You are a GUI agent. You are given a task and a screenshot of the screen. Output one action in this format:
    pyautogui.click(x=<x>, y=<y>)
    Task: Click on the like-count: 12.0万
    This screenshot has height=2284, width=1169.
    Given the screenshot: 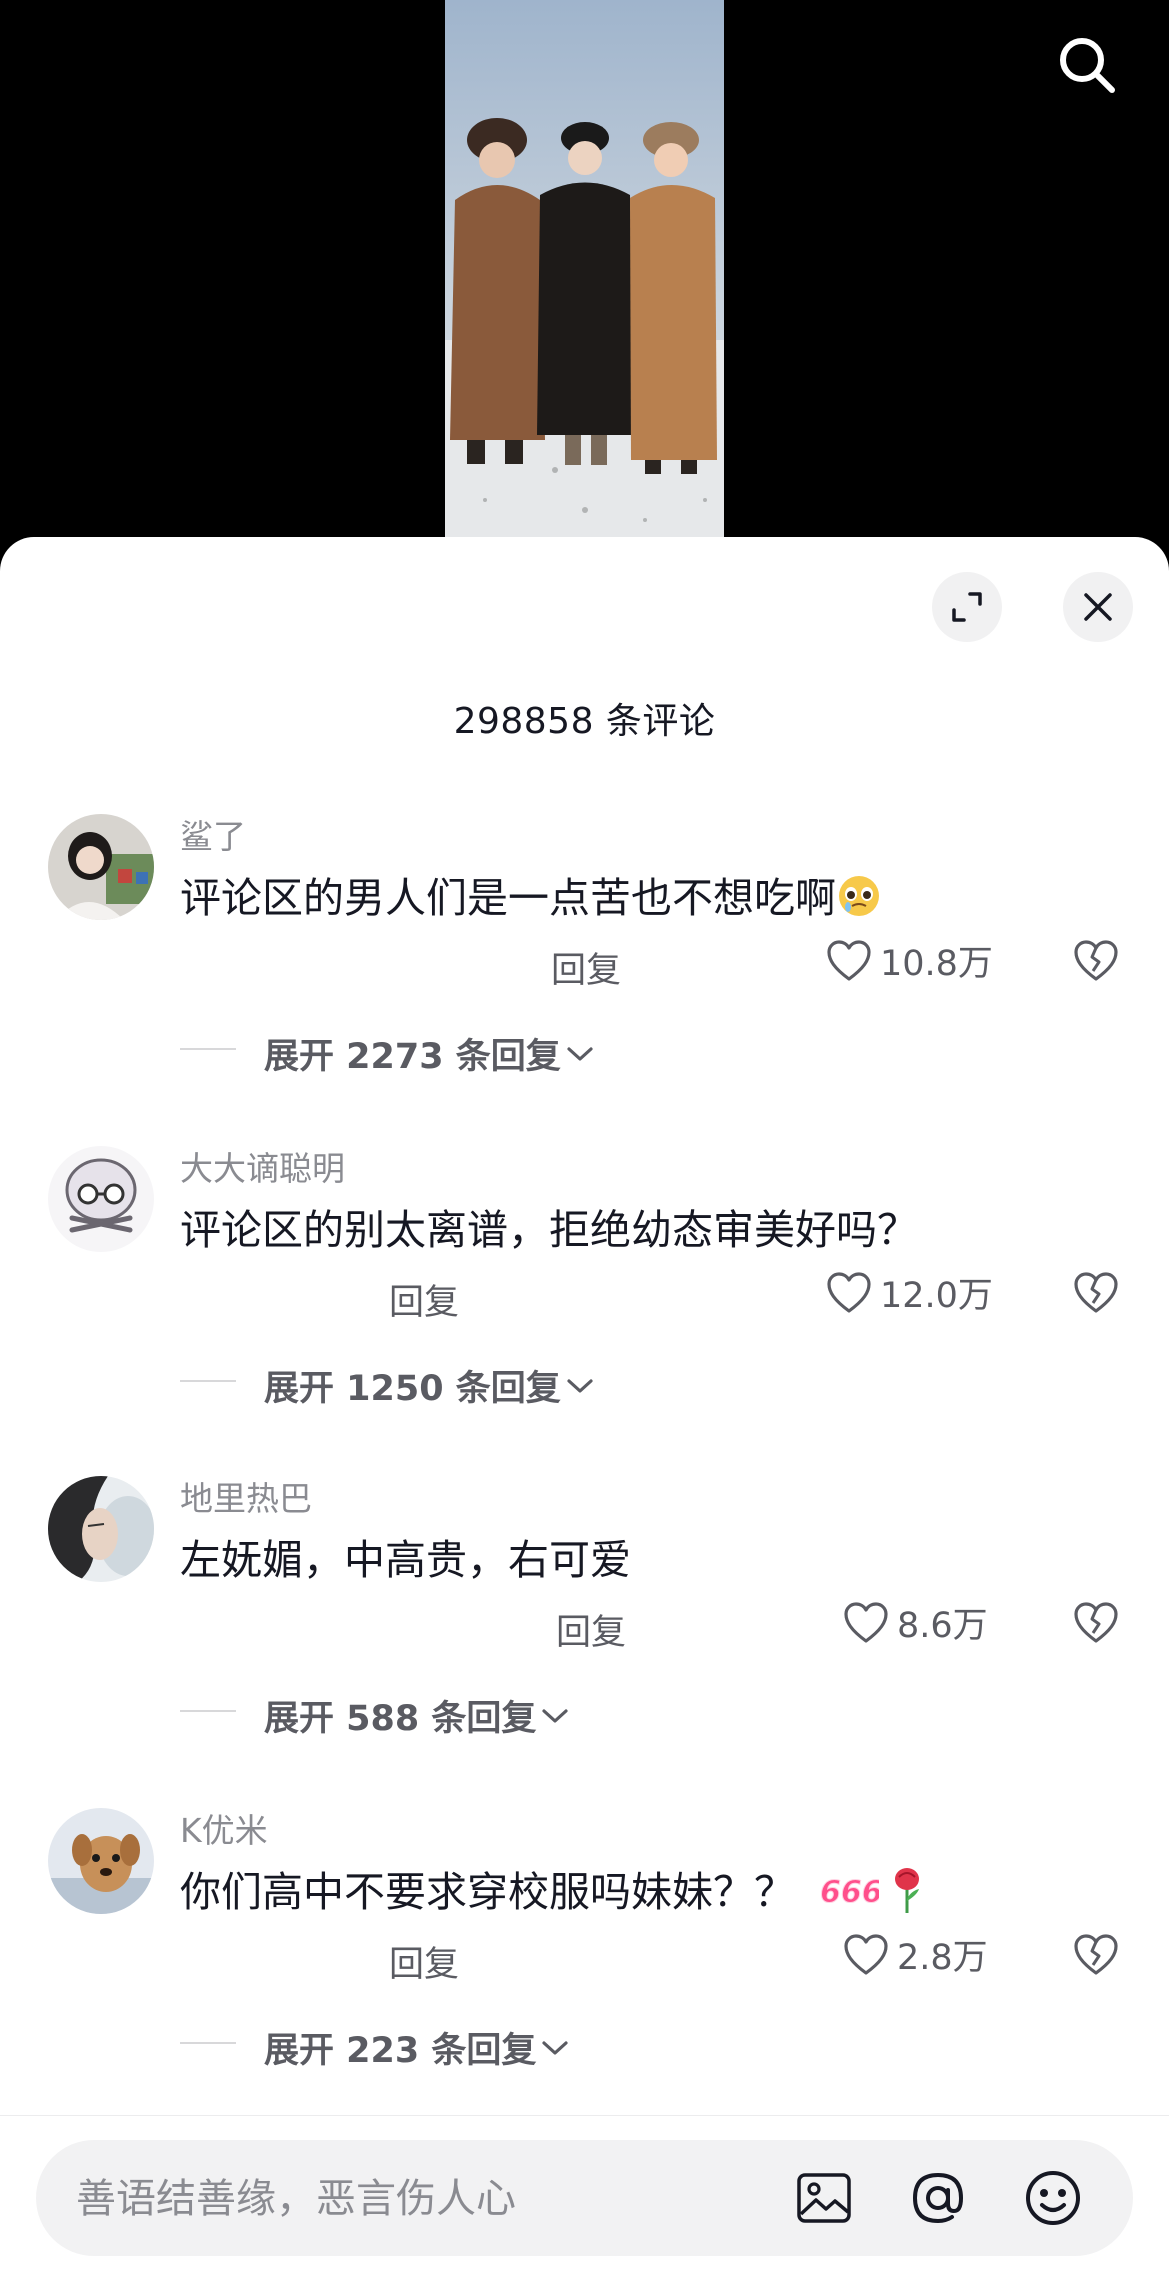 What is the action you would take?
    pyautogui.click(x=936, y=1296)
    